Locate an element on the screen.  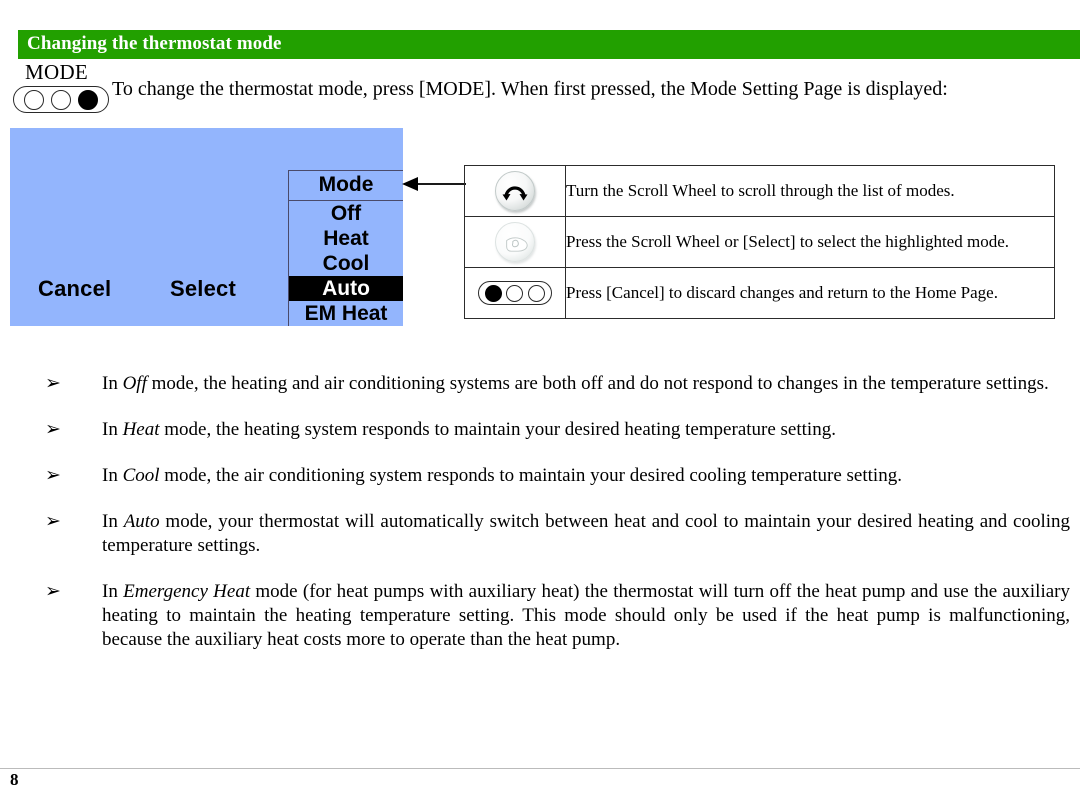
keypad-dot-middle is located at coordinates (60, 99).